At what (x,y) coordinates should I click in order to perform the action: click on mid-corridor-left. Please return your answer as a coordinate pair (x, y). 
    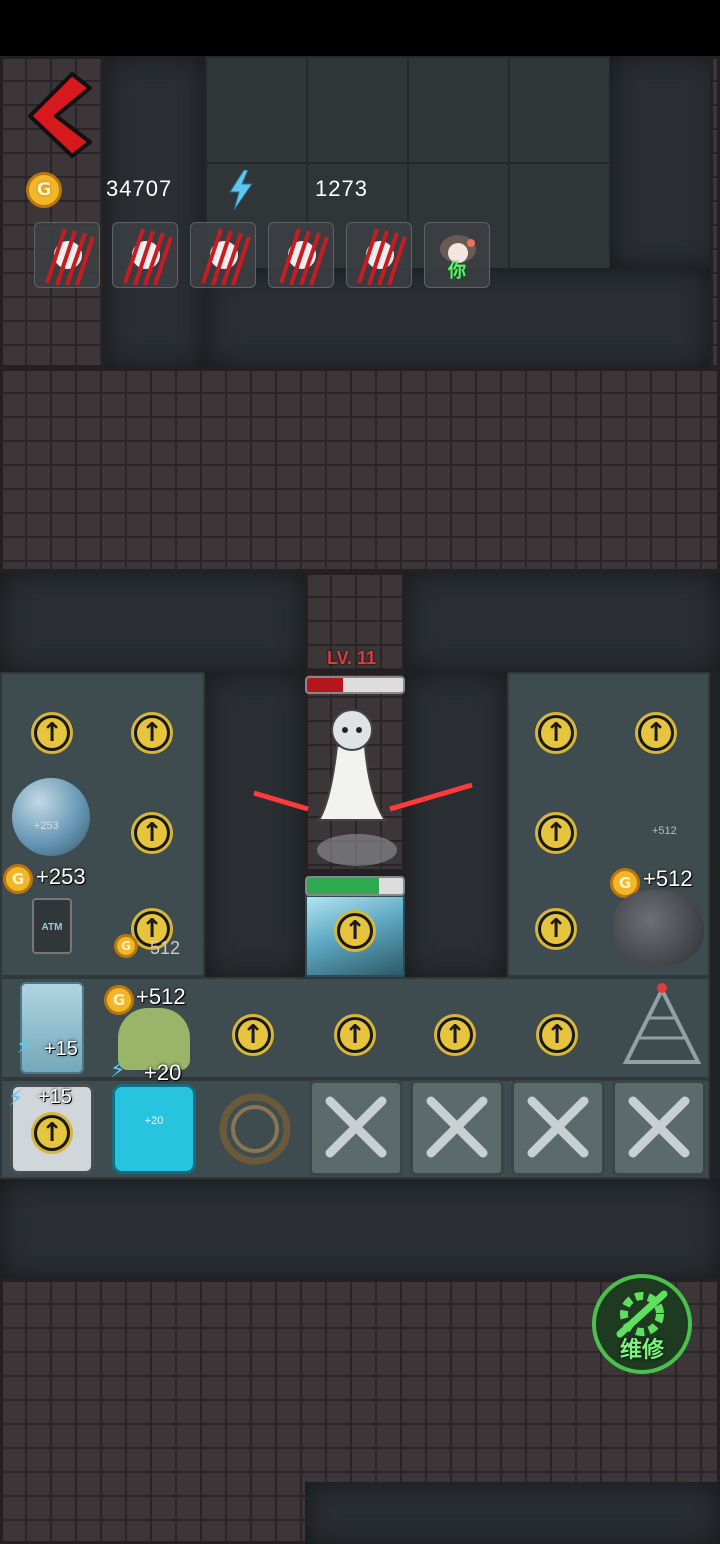
    Looking at the image, I should click on (152, 622).